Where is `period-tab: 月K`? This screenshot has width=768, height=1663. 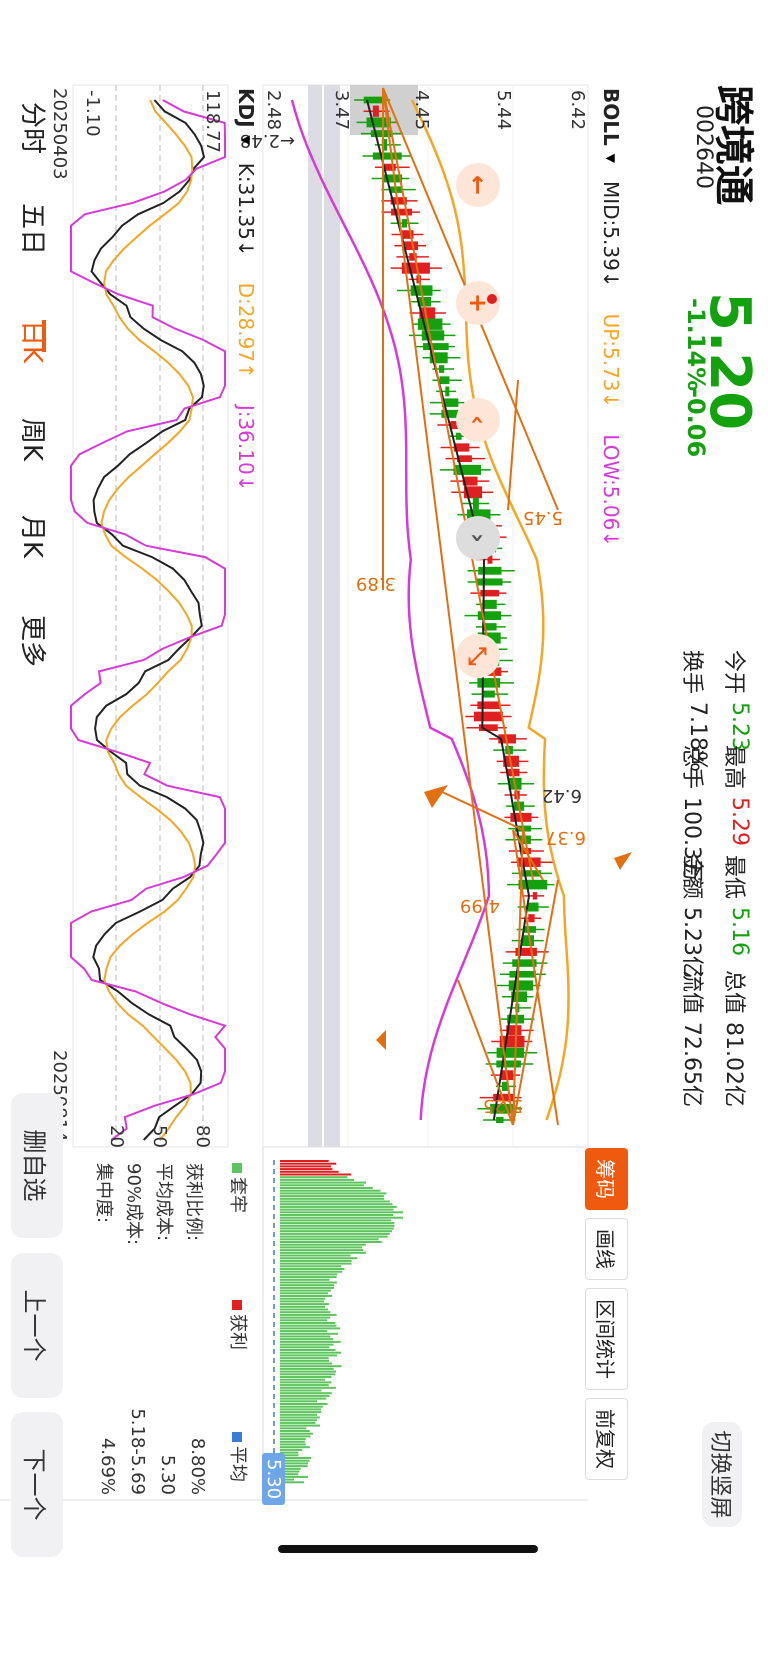 period-tab: 月K is located at coordinates (34, 536).